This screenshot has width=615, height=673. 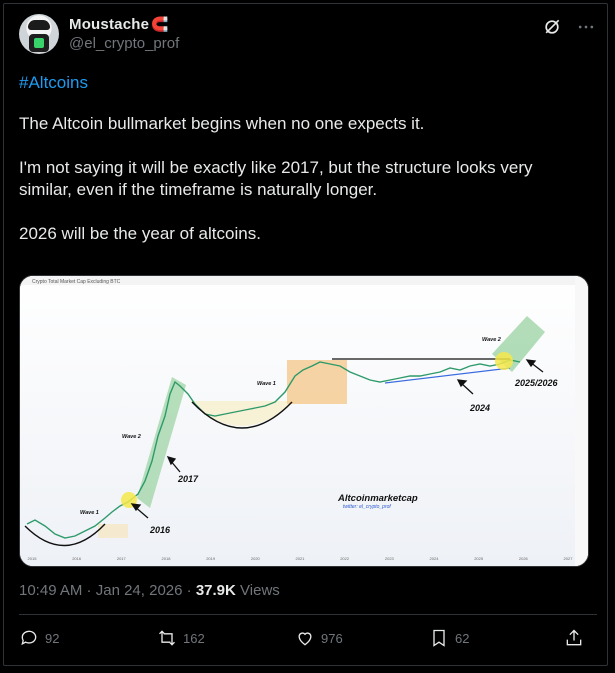 I want to click on reply-count: 92, so click(x=52, y=638).